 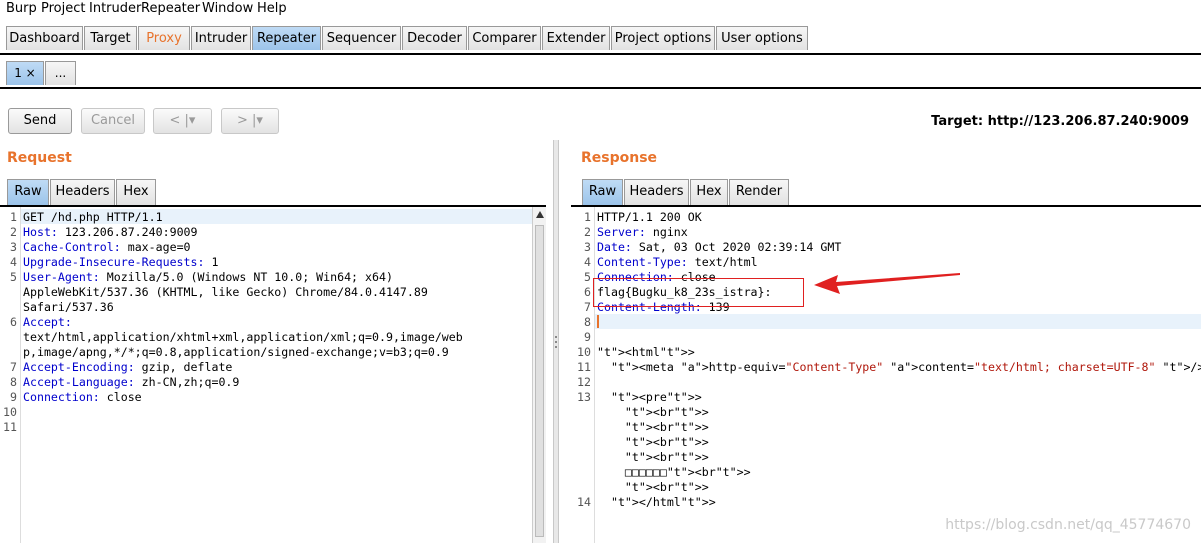 What do you see at coordinates (93, 217) in the screenshot?
I see `request-code-line: GET /hd.php HTTP/1.1` at bounding box center [93, 217].